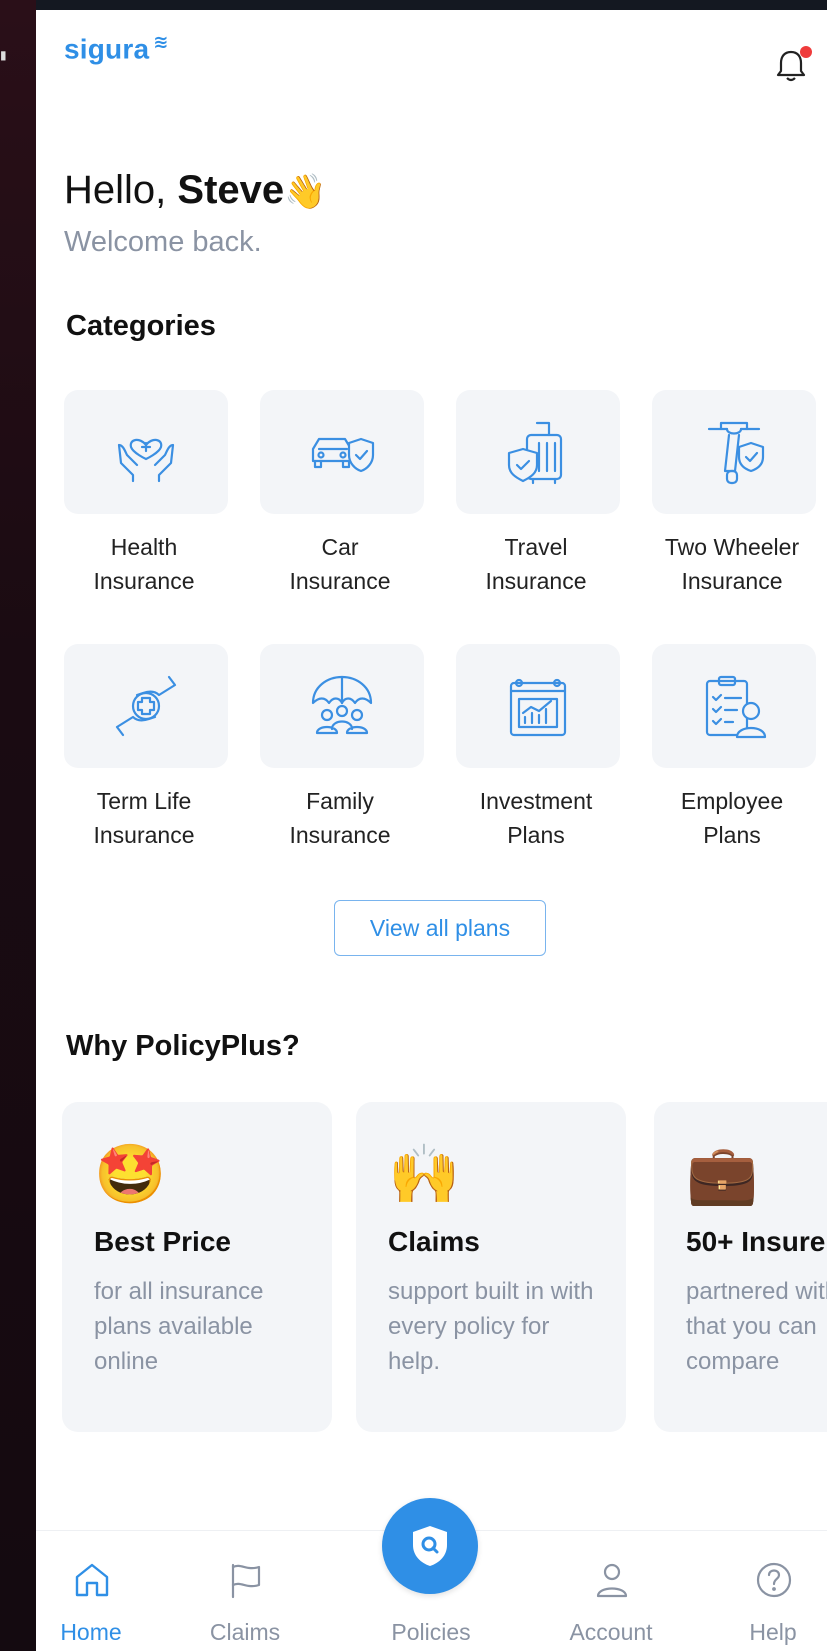 The height and width of the screenshot is (1651, 827). Describe the element at coordinates (431, 1632) in the screenshot. I see `nav-label: Policies` at that location.